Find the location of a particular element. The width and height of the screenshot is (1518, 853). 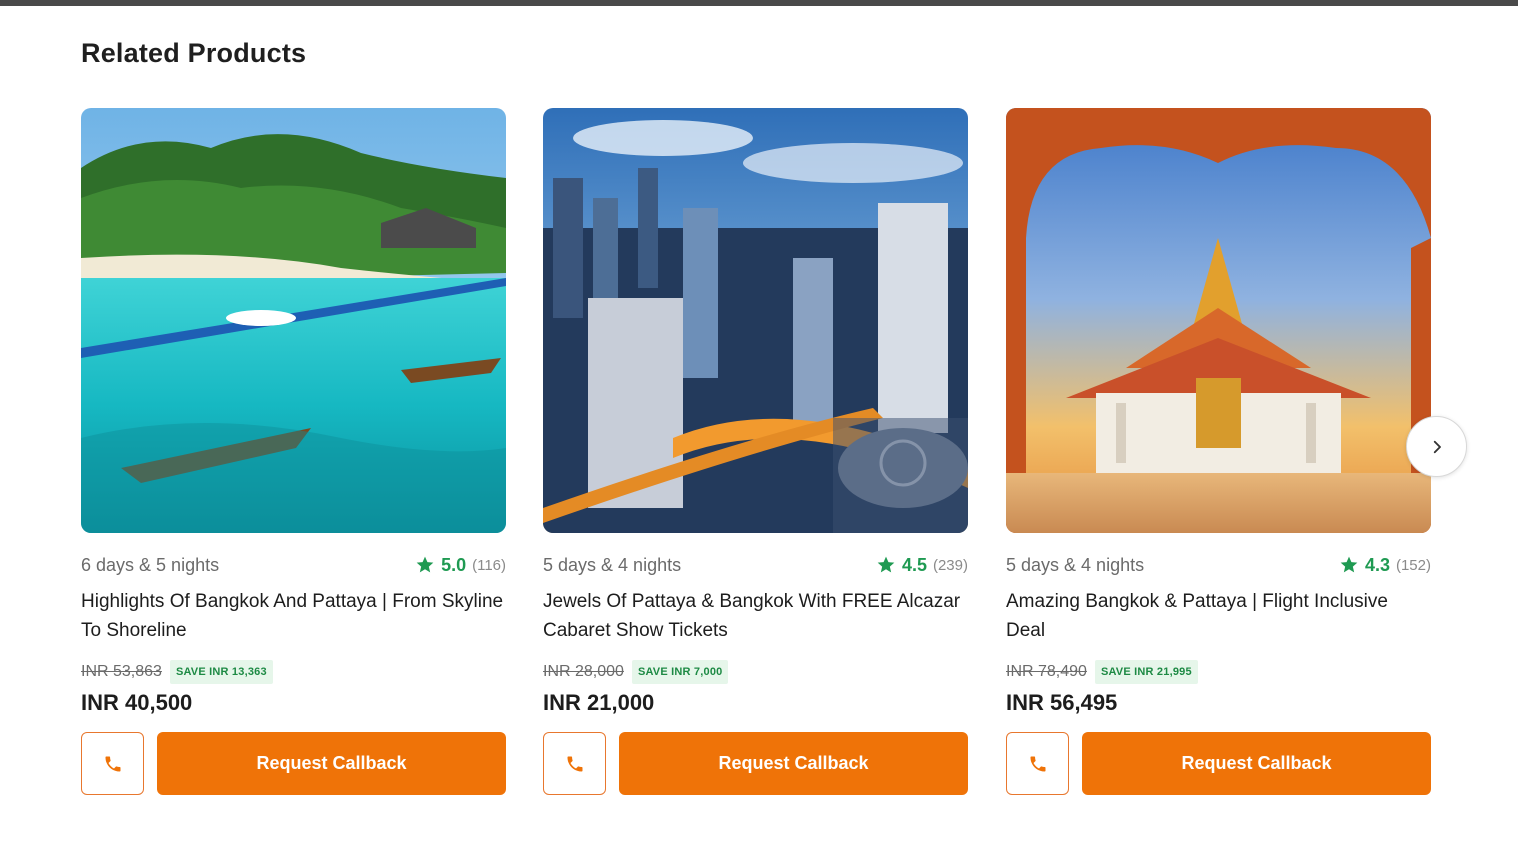

rating: 4.5 (239) is located at coordinates (922, 565).